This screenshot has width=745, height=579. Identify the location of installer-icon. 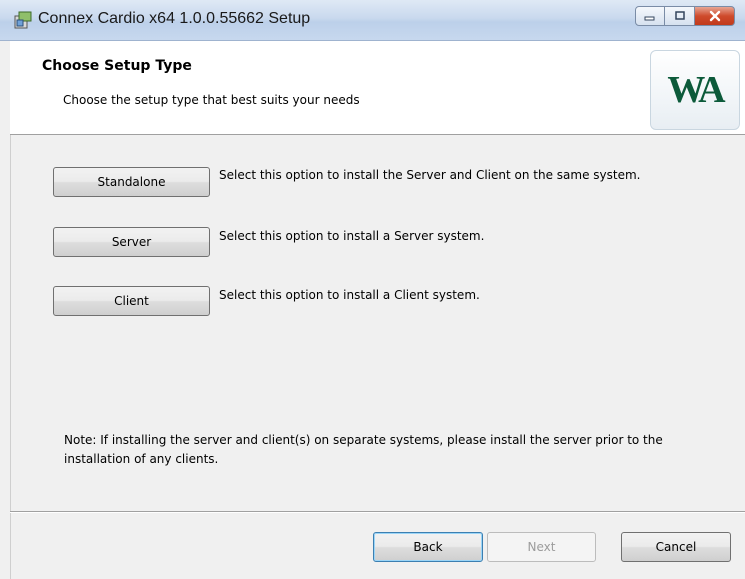
(23, 20).